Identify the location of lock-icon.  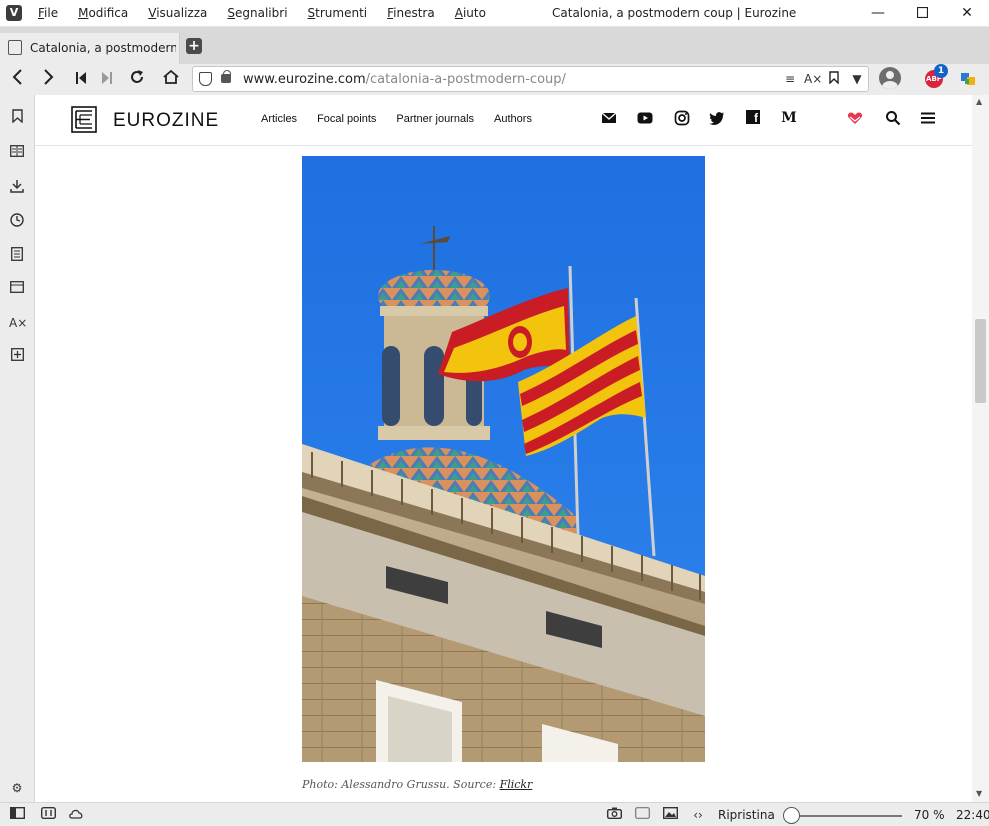
(226, 76).